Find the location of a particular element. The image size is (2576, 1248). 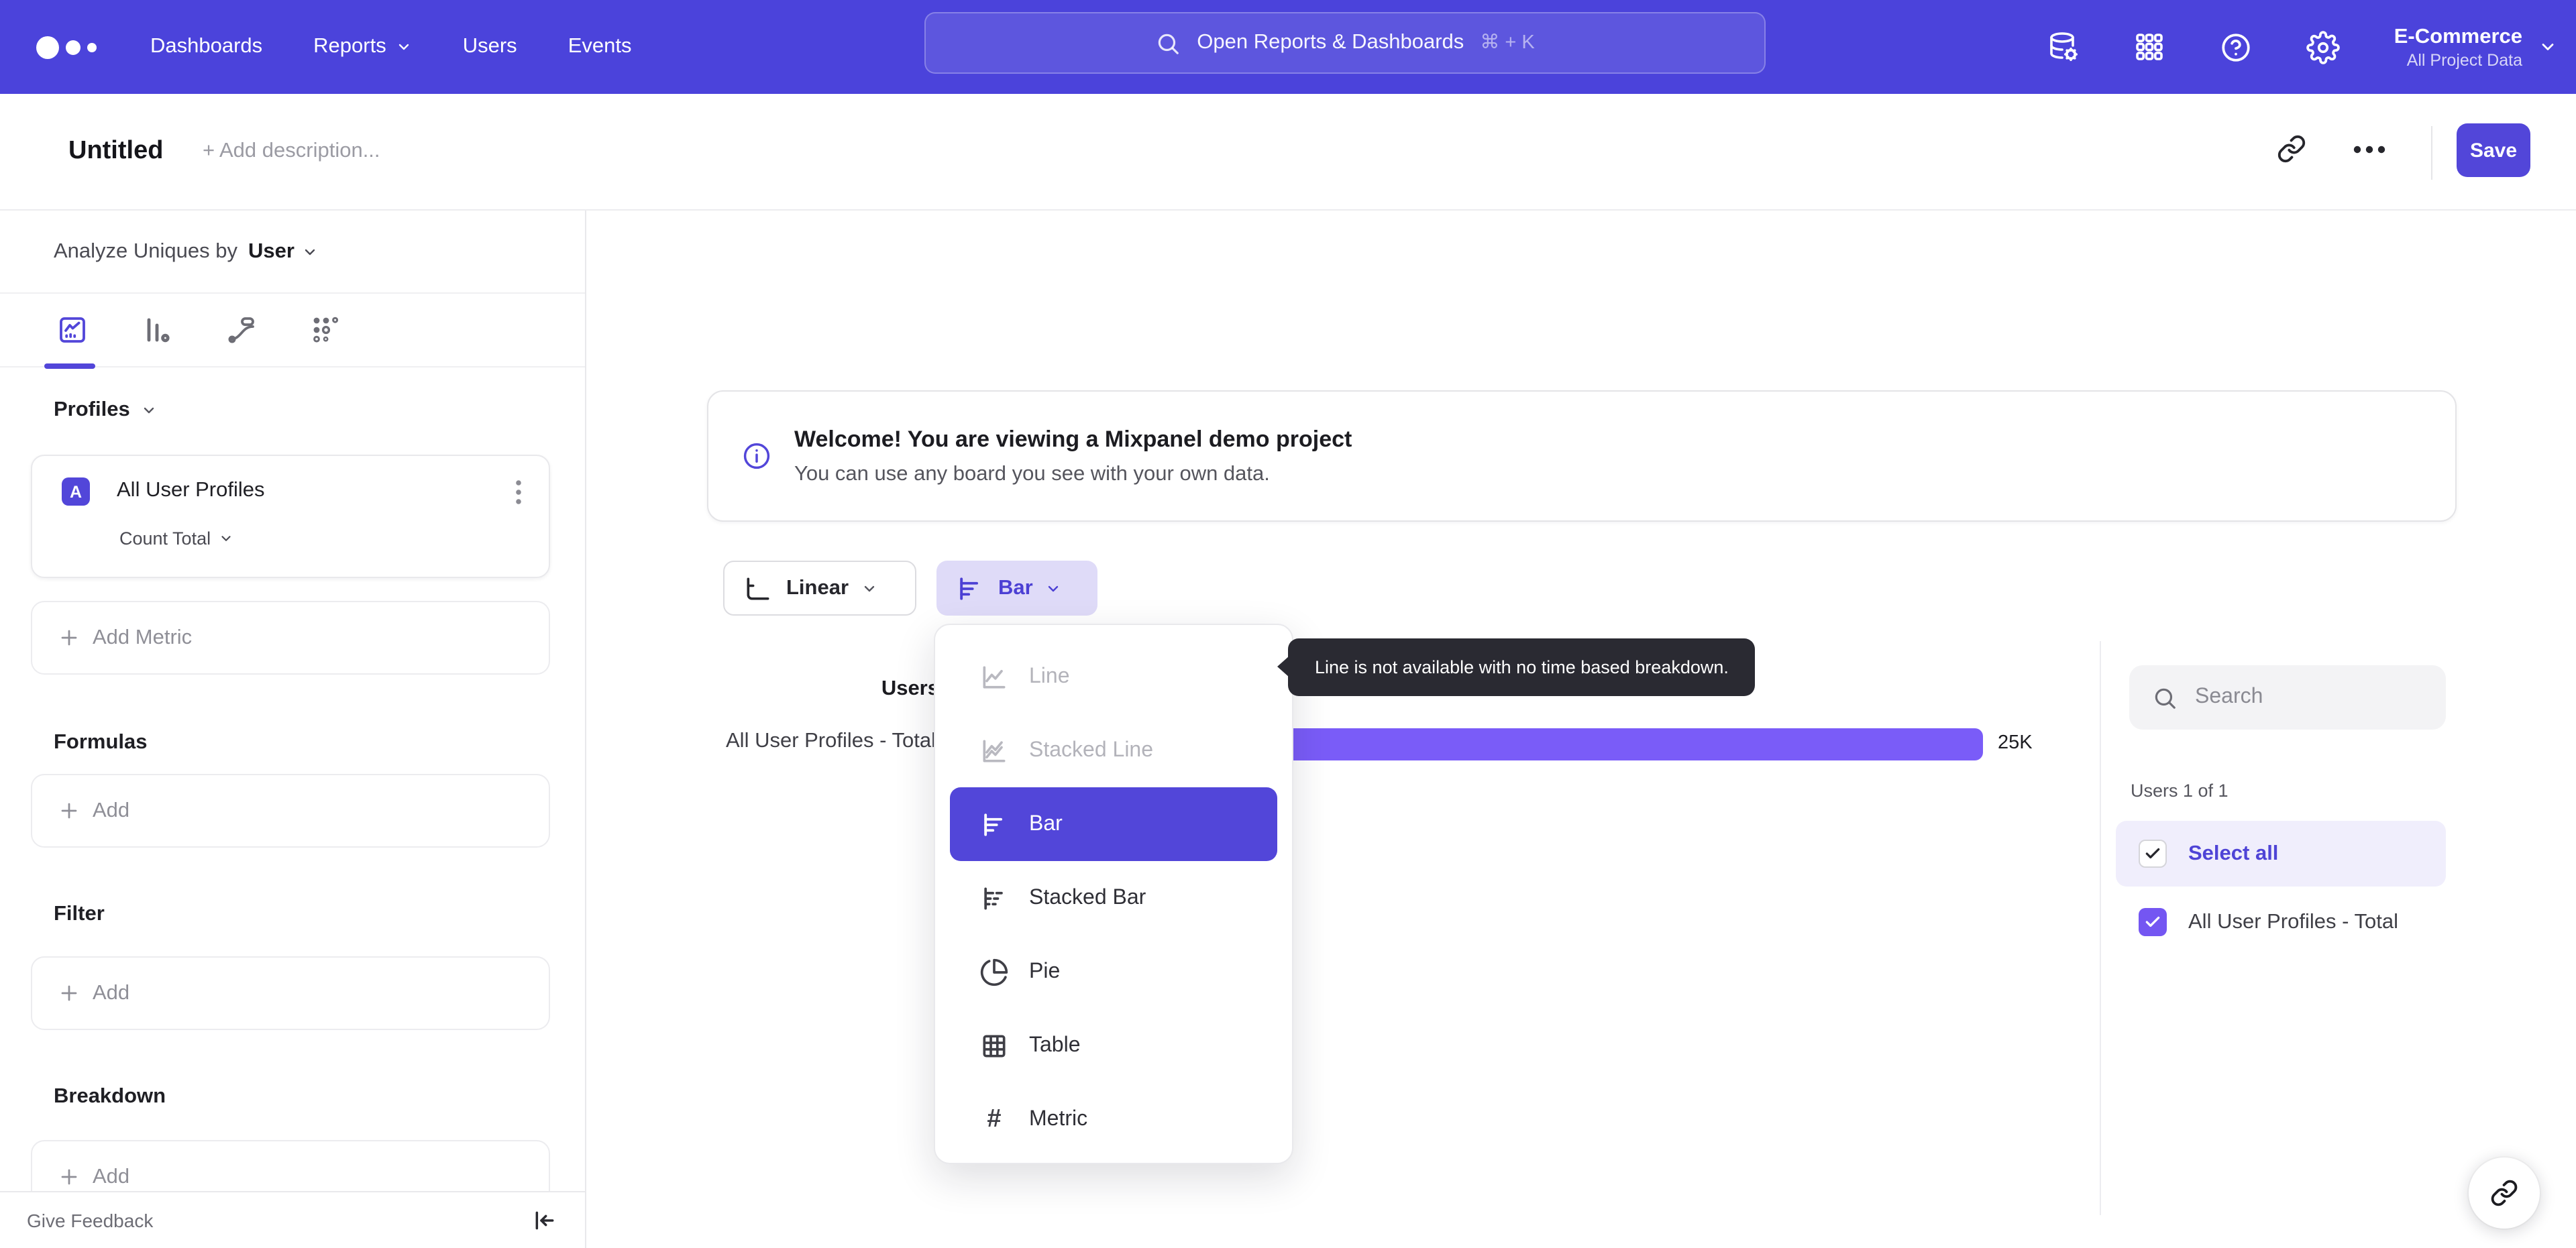

nav-users: Users is located at coordinates (490, 47).